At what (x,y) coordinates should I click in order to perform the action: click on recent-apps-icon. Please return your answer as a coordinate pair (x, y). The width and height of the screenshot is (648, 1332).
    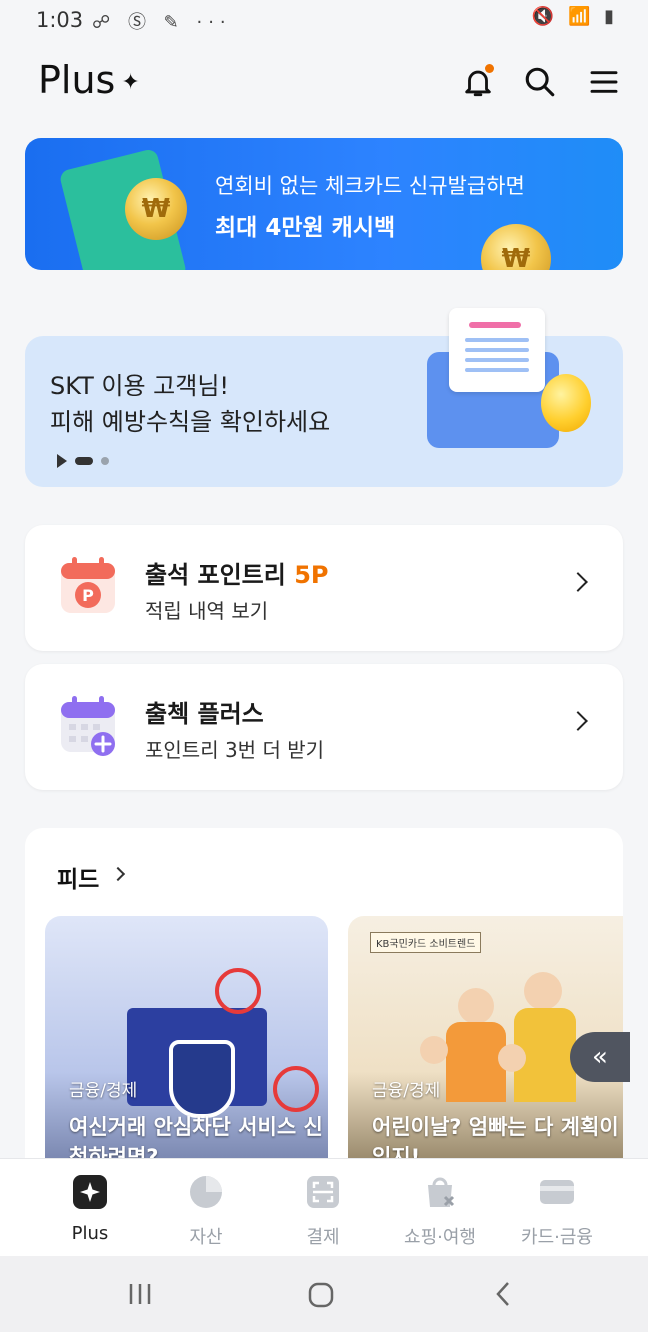
    Looking at the image, I should click on (140, 1294).